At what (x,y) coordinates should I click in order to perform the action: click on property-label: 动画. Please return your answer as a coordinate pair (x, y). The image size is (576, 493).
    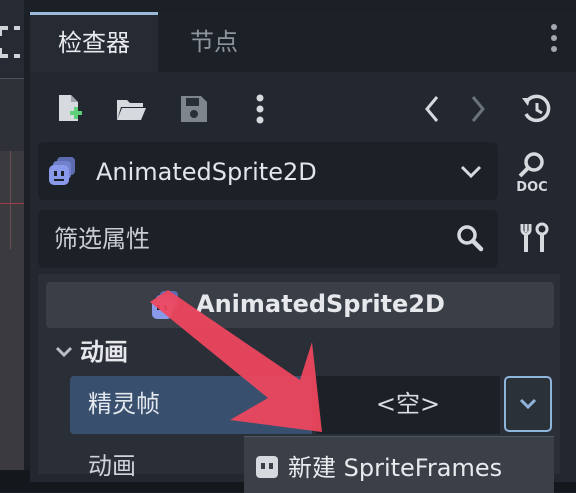
    Looking at the image, I should click on (112, 466).